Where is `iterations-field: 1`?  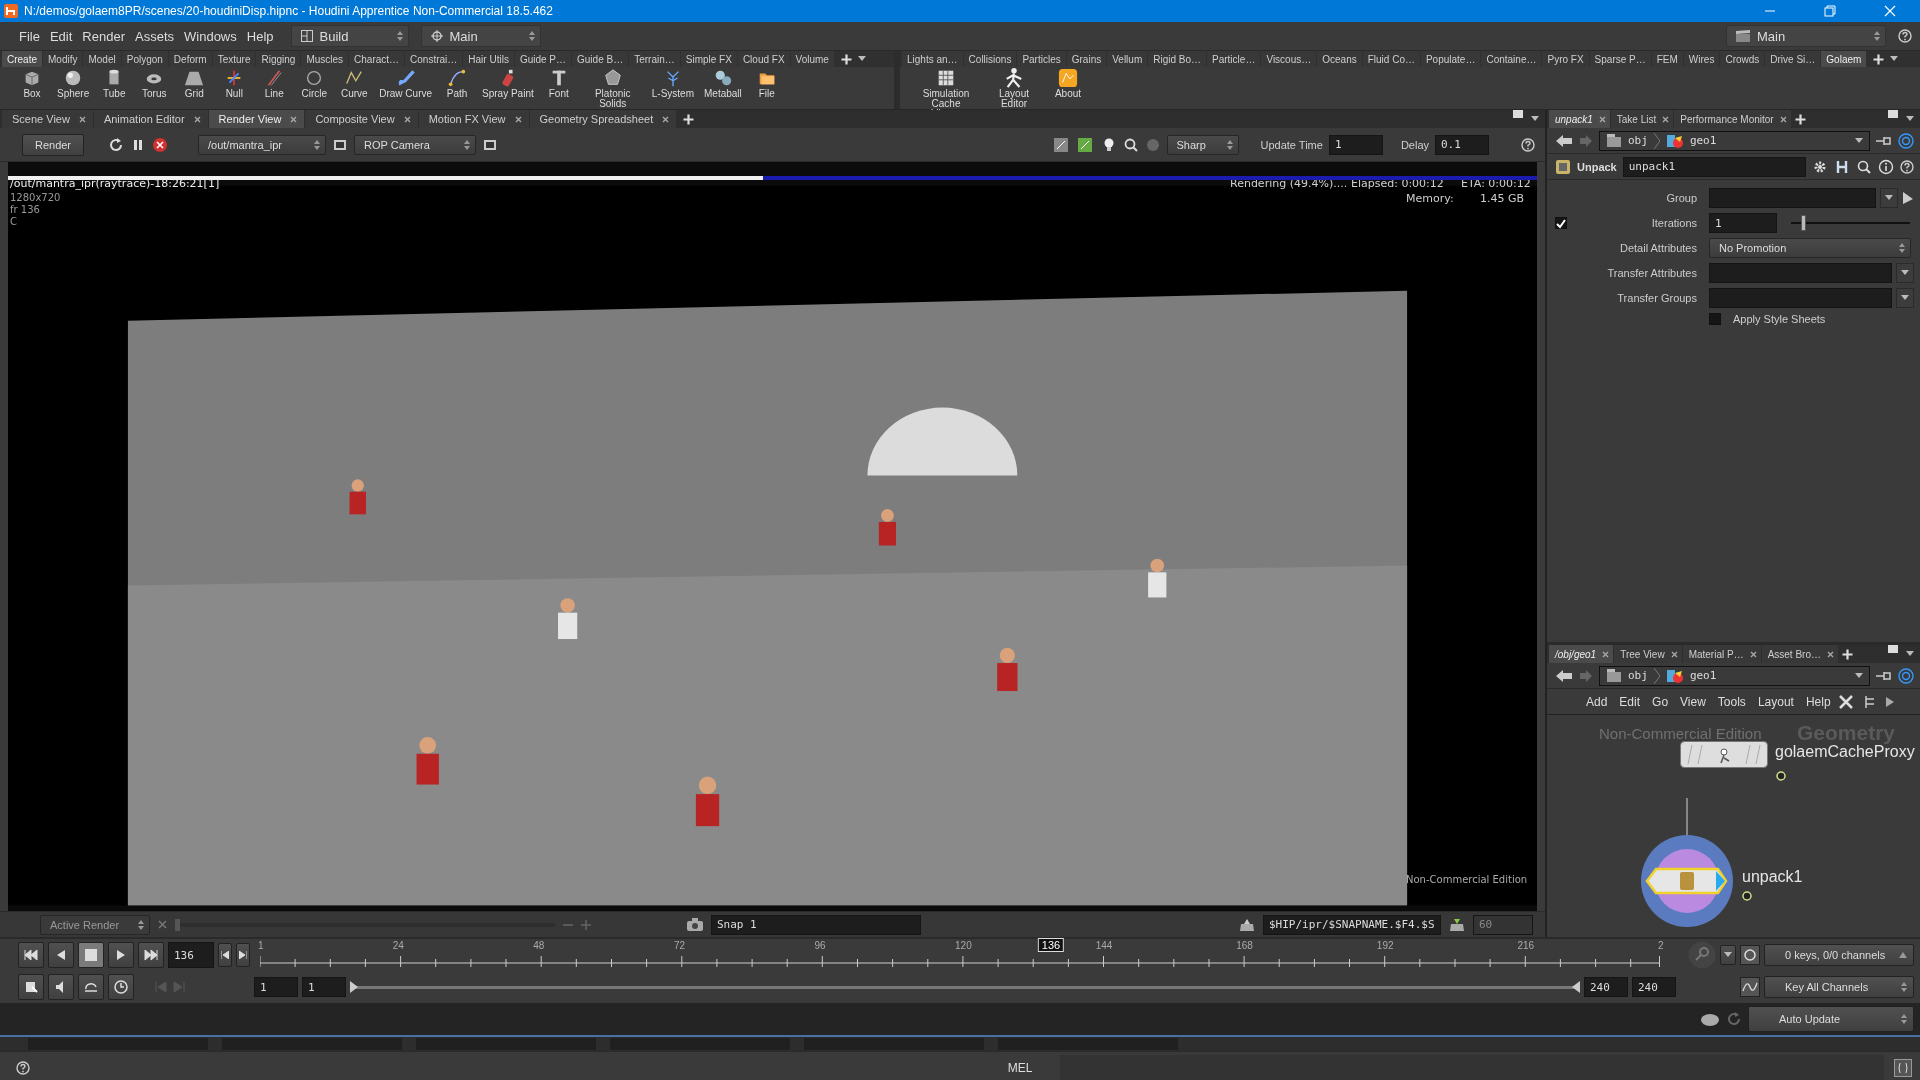
iterations-field: 1 is located at coordinates (1743, 223).